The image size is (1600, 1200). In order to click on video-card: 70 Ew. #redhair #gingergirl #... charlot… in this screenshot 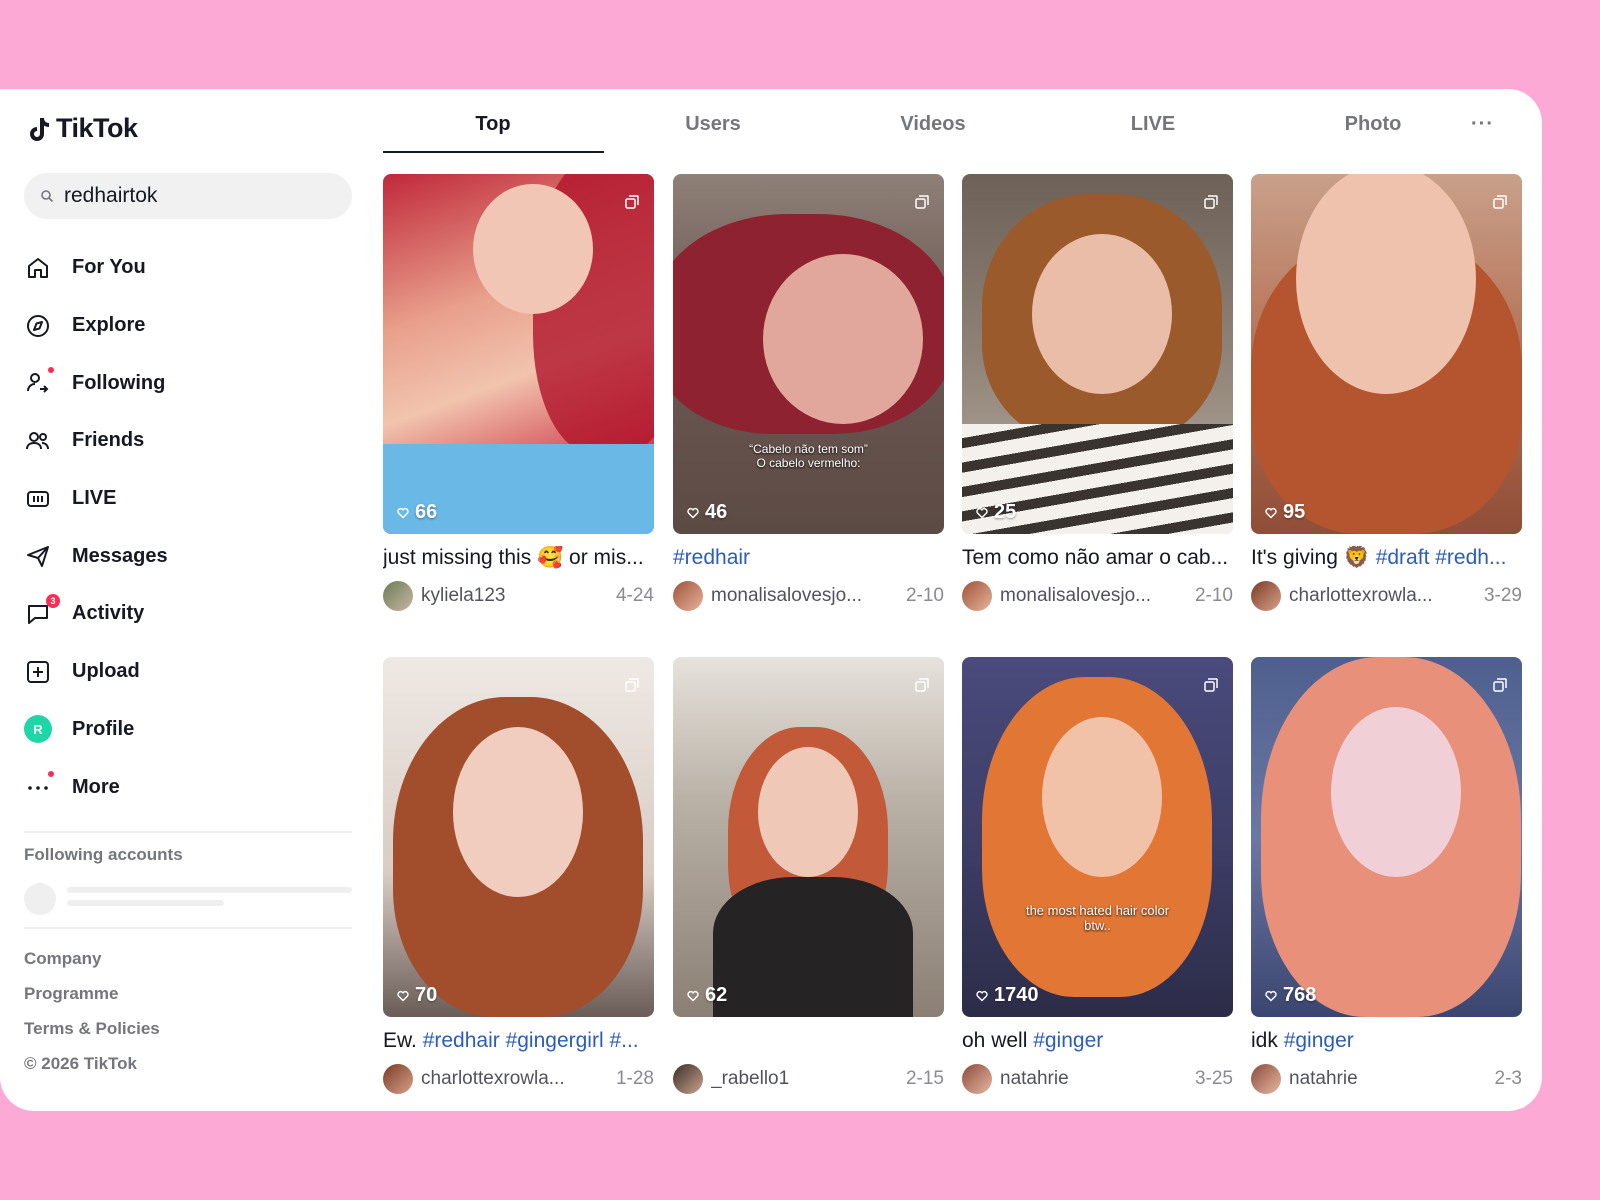, I will do `click(518, 876)`.